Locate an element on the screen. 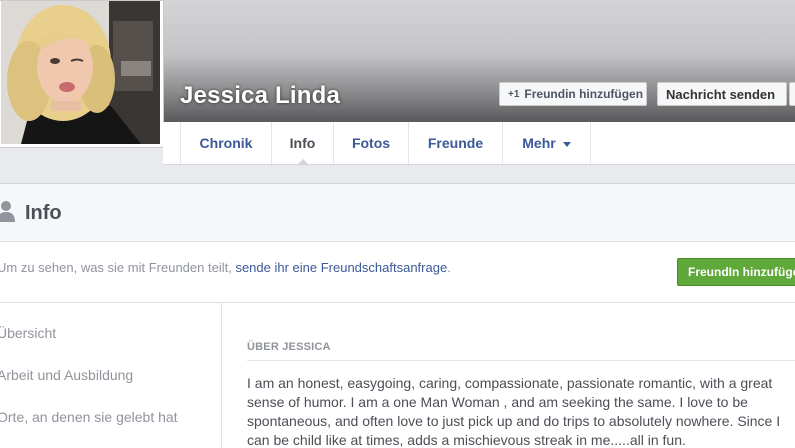 Image resolution: width=795 pixels, height=448 pixels. tab-chronik-label: Chronik is located at coordinates (226, 143).